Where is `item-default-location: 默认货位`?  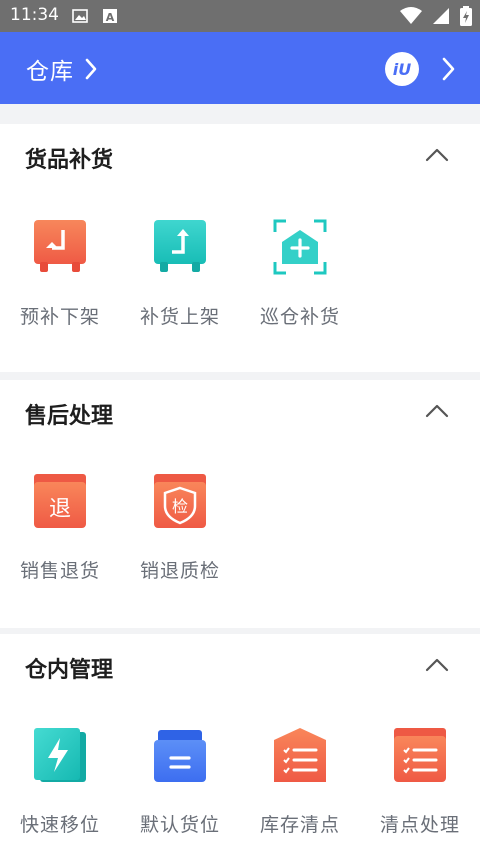 item-default-location: 默认货位 is located at coordinates (180, 786).